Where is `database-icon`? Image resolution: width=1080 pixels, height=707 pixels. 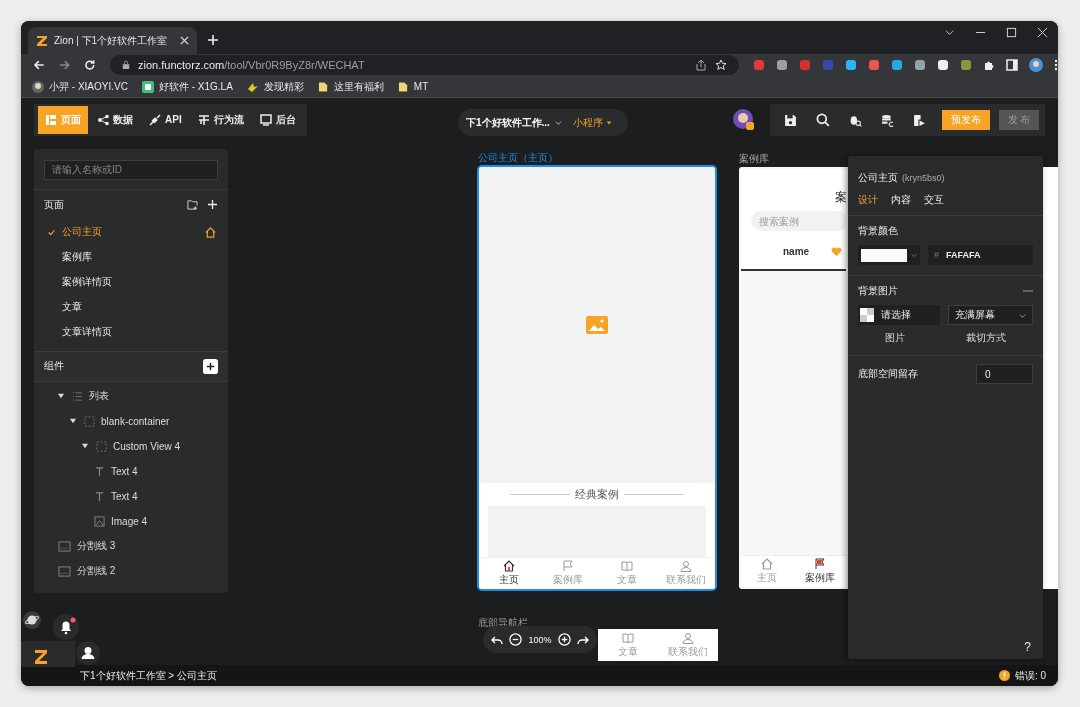
database-icon is located at coordinates (887, 120).